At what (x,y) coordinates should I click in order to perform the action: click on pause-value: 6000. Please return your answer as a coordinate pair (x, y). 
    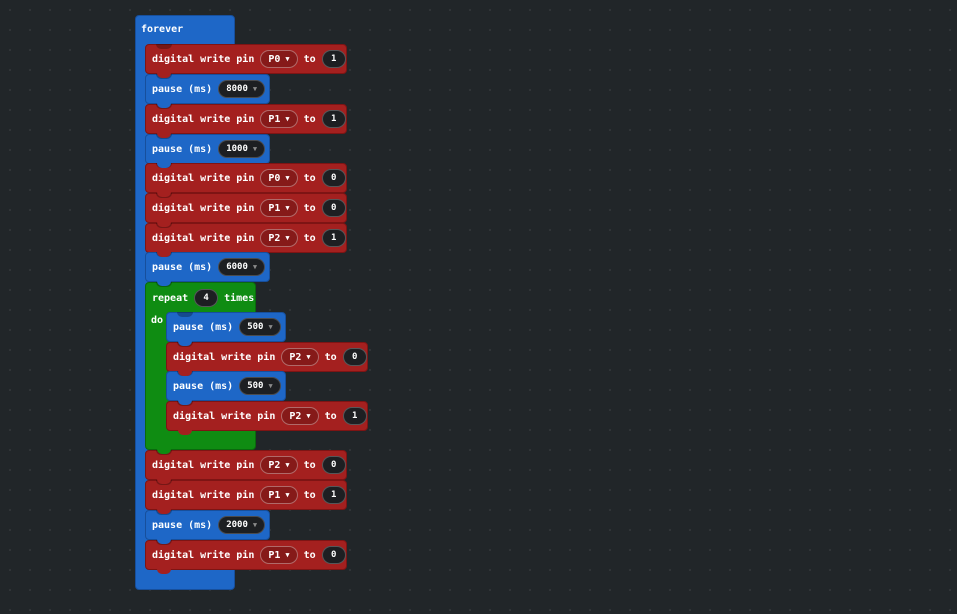
    Looking at the image, I should click on (237, 267).